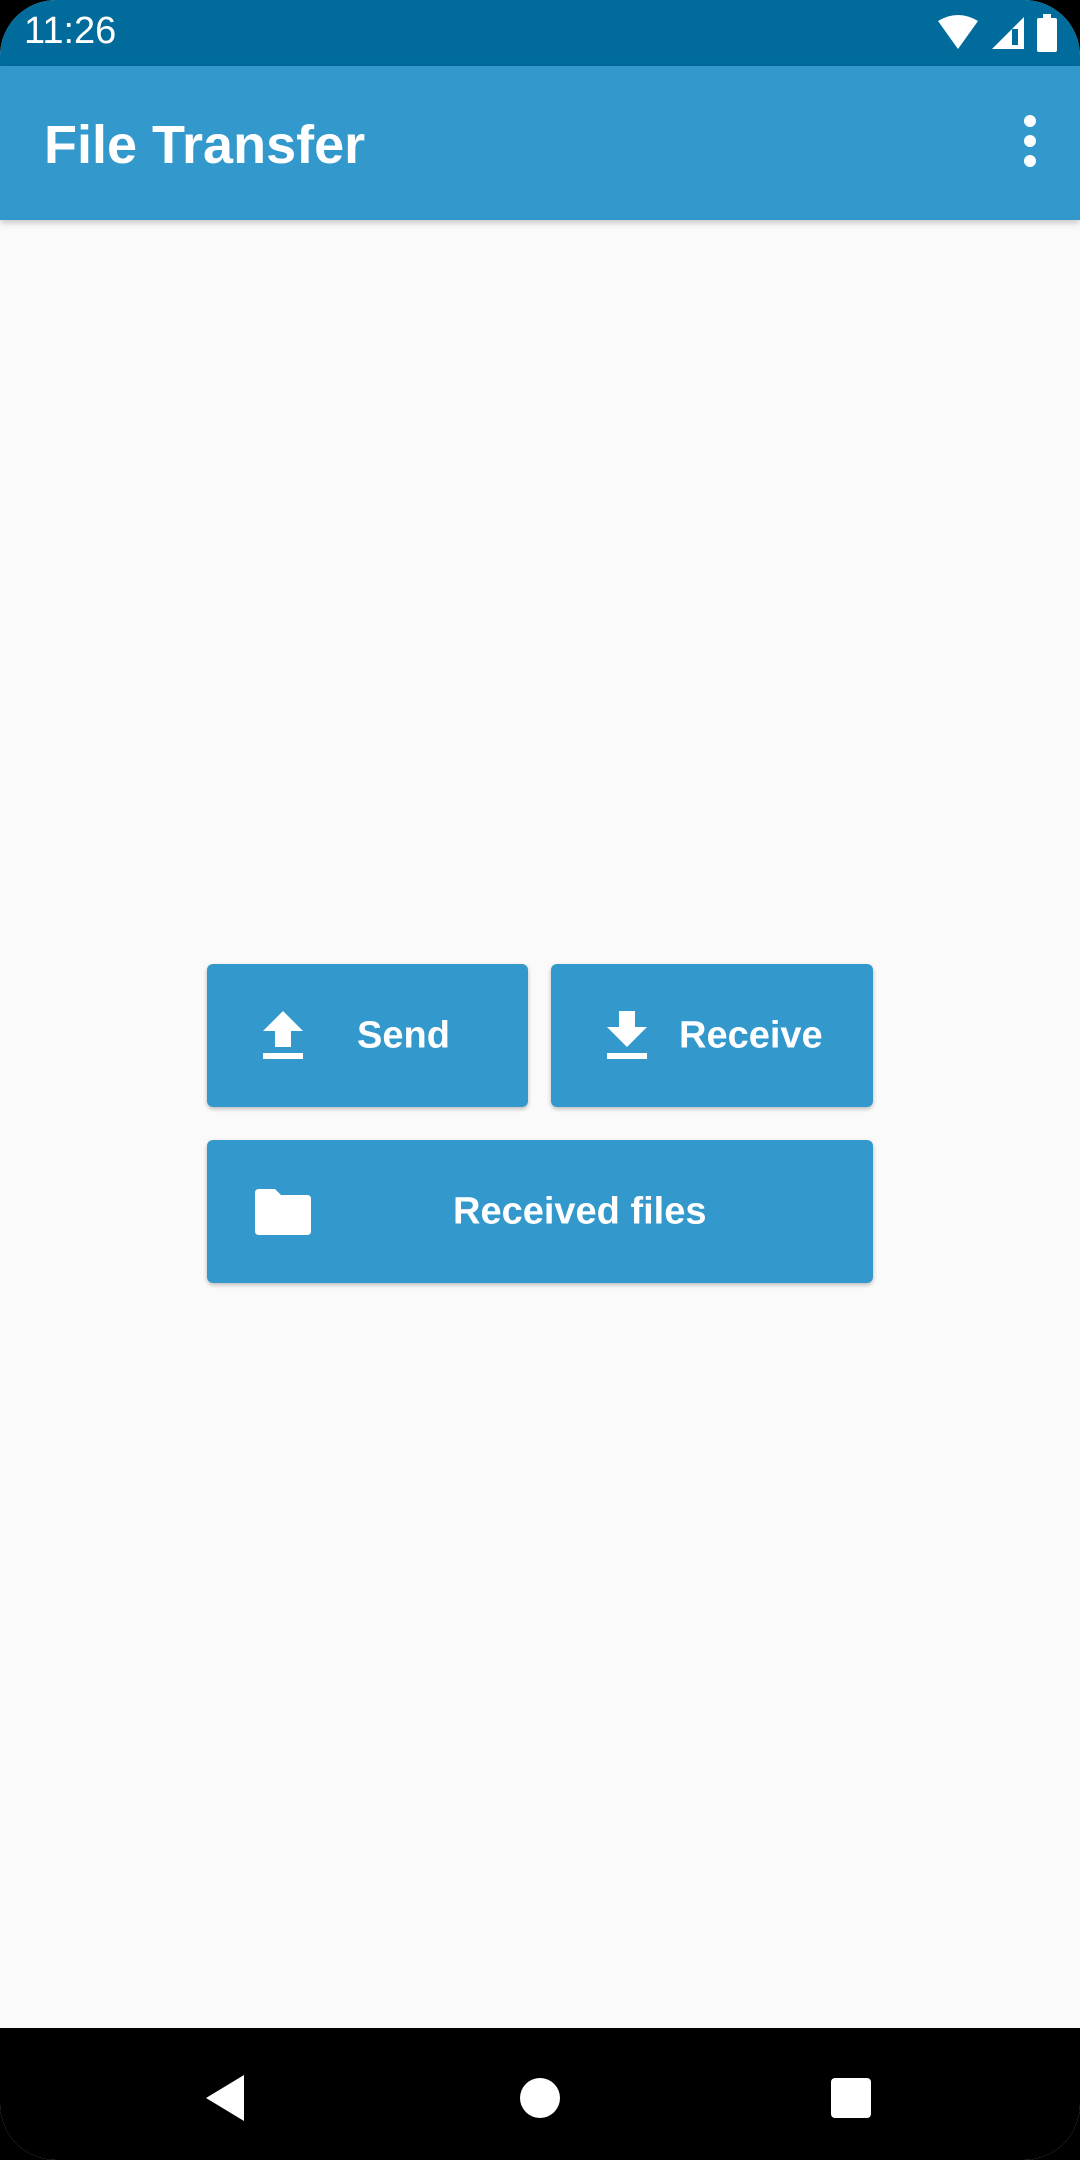 The image size is (1080, 2160). I want to click on status-time: 11:26, so click(70, 31).